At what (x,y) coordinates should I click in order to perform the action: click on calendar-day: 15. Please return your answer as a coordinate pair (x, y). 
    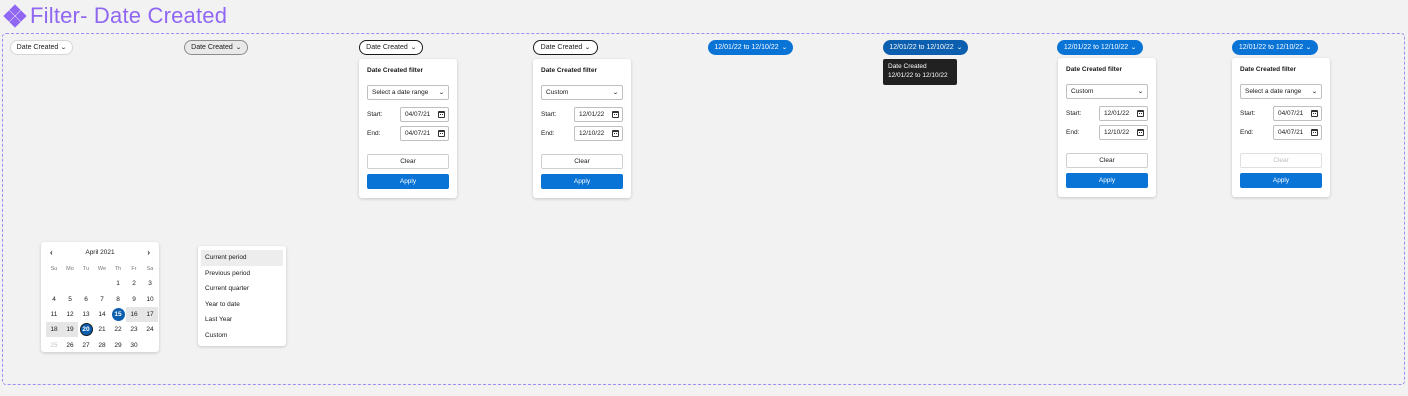
    Looking at the image, I should click on (118, 314).